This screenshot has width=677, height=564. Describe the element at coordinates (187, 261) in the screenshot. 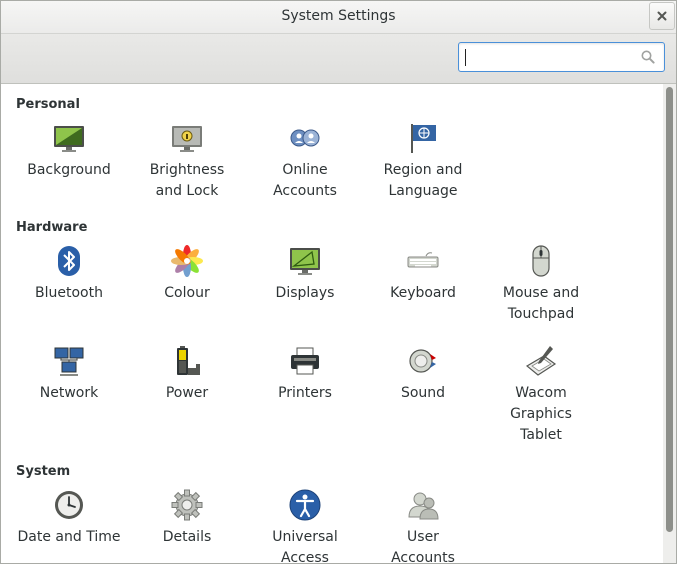

I see `colour-icon` at that location.